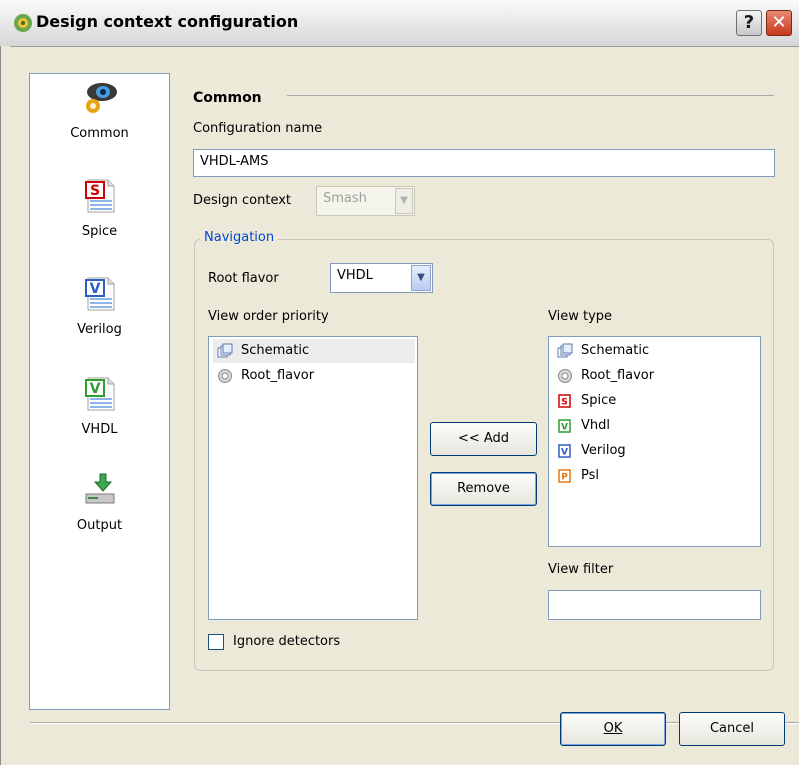 This screenshot has height=765, width=799. I want to click on sidebar-item-label: Verilog, so click(99, 329).